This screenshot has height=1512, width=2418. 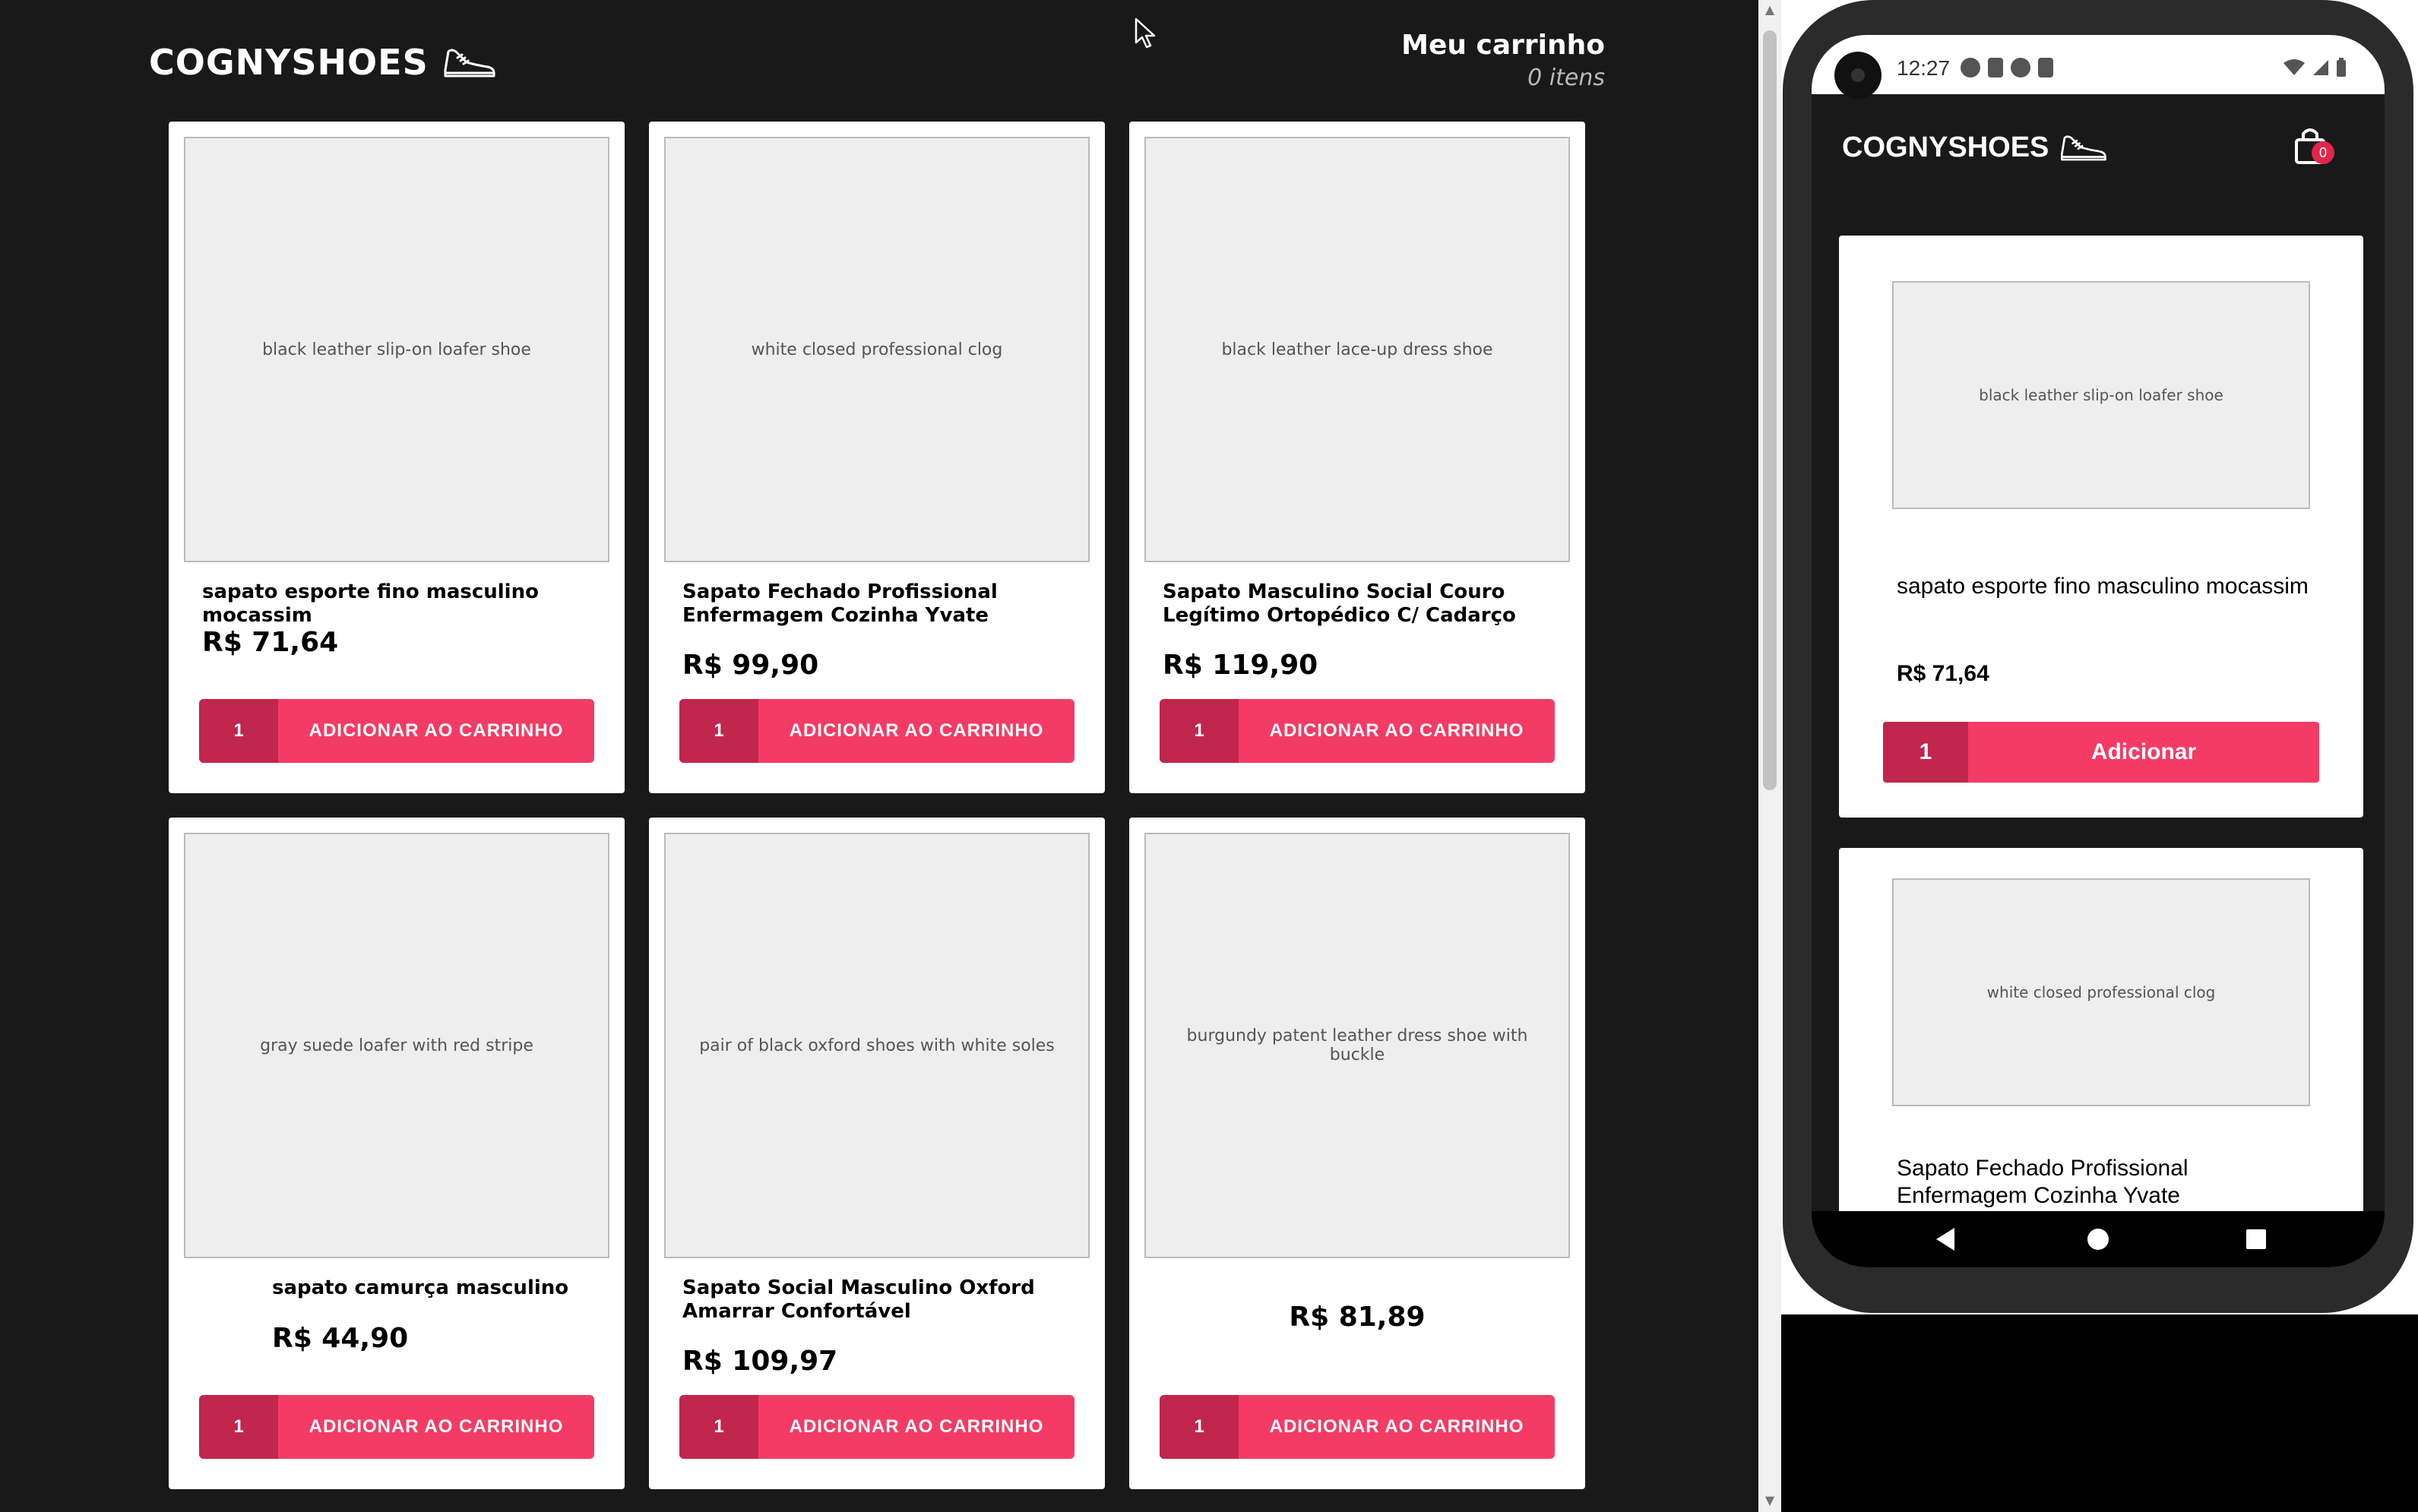 I want to click on status-bar: 12:27, so click(x=2099, y=67).